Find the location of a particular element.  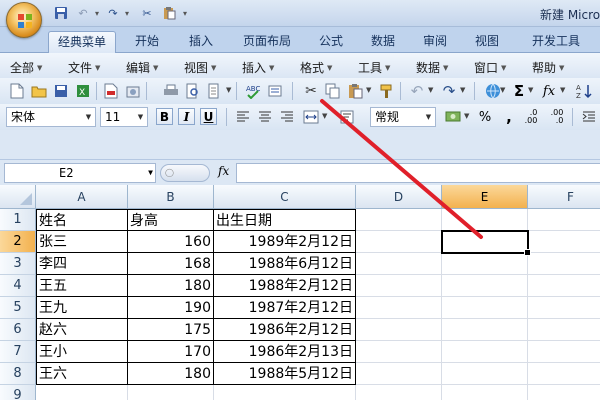

cell-c3: 1988年6月12日 is located at coordinates (285, 264).